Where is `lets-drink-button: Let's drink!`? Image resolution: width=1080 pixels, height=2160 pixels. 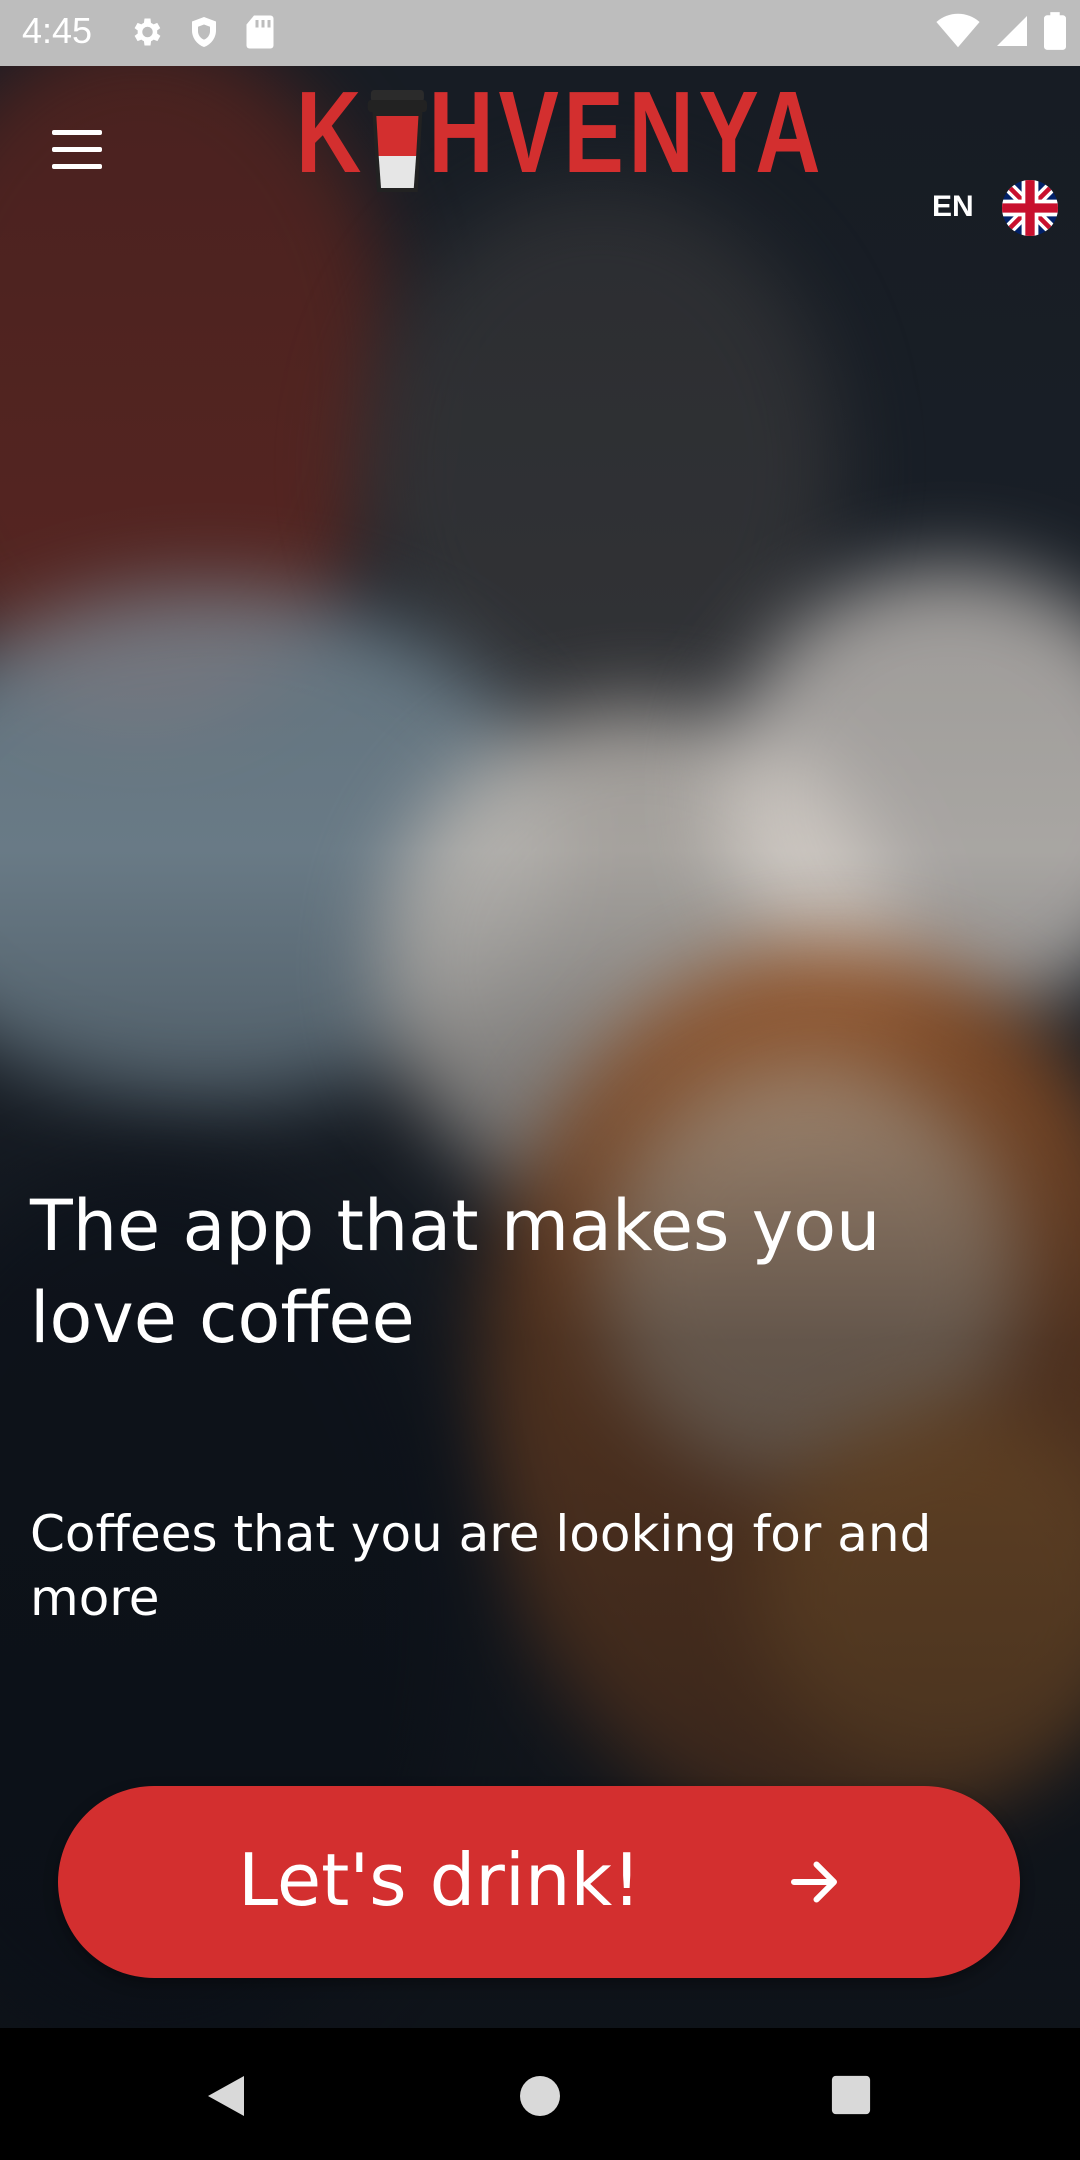 lets-drink-button: Let's drink! is located at coordinates (539, 1882).